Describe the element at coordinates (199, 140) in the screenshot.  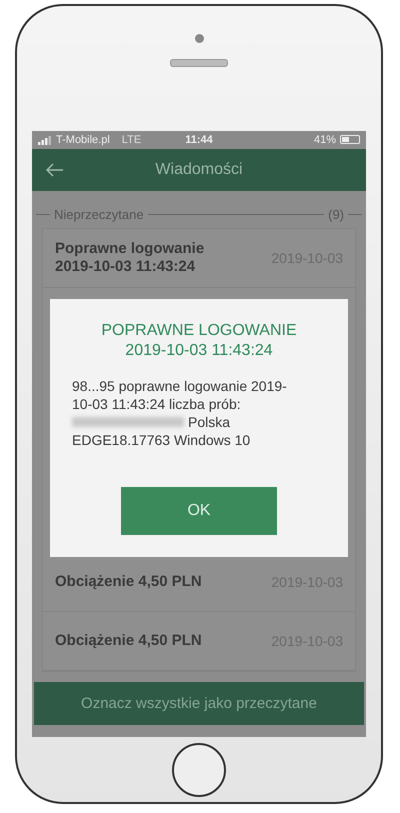
I see `clock-time: 11:44` at that location.